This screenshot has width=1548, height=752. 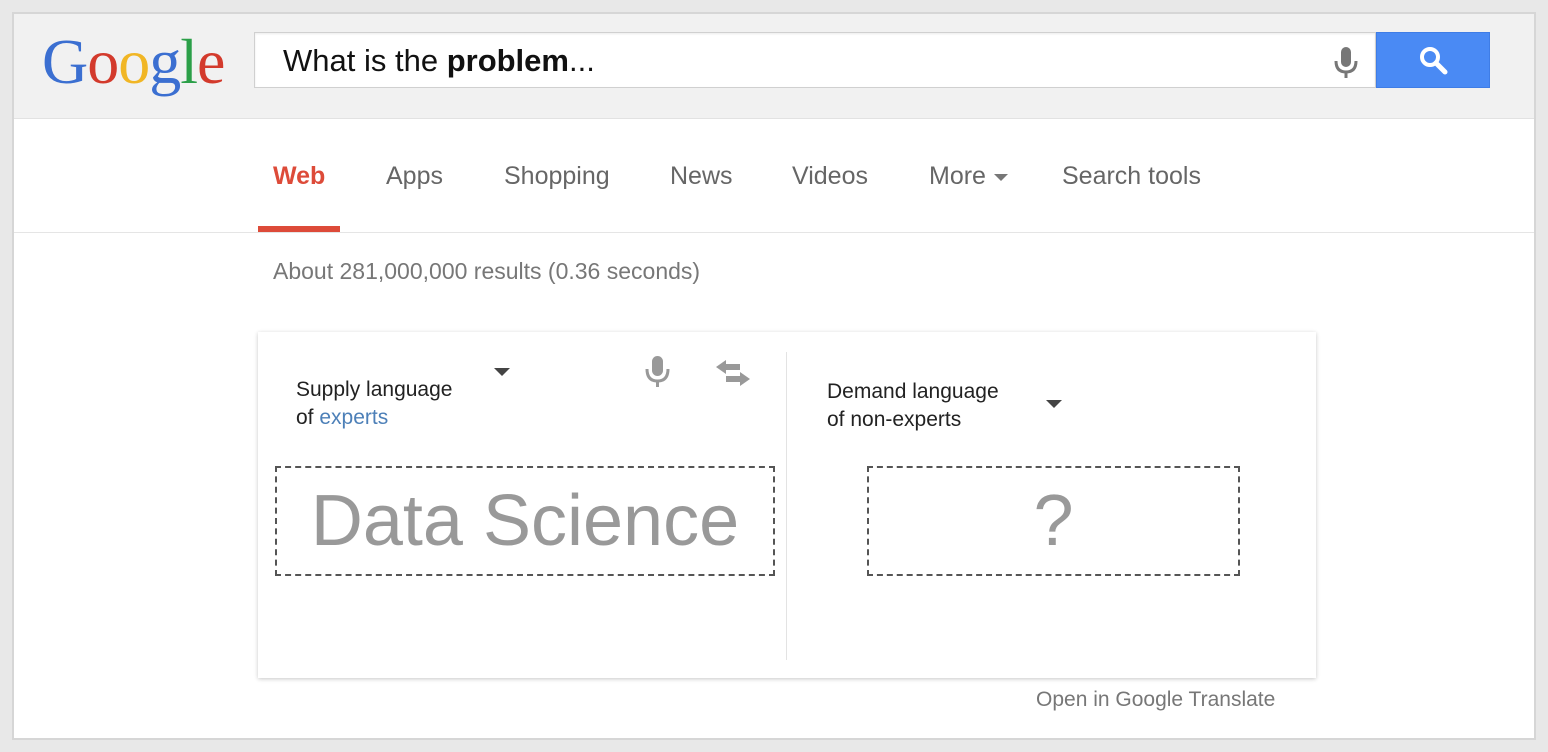 I want to click on logo-letter: l, so click(x=189, y=61).